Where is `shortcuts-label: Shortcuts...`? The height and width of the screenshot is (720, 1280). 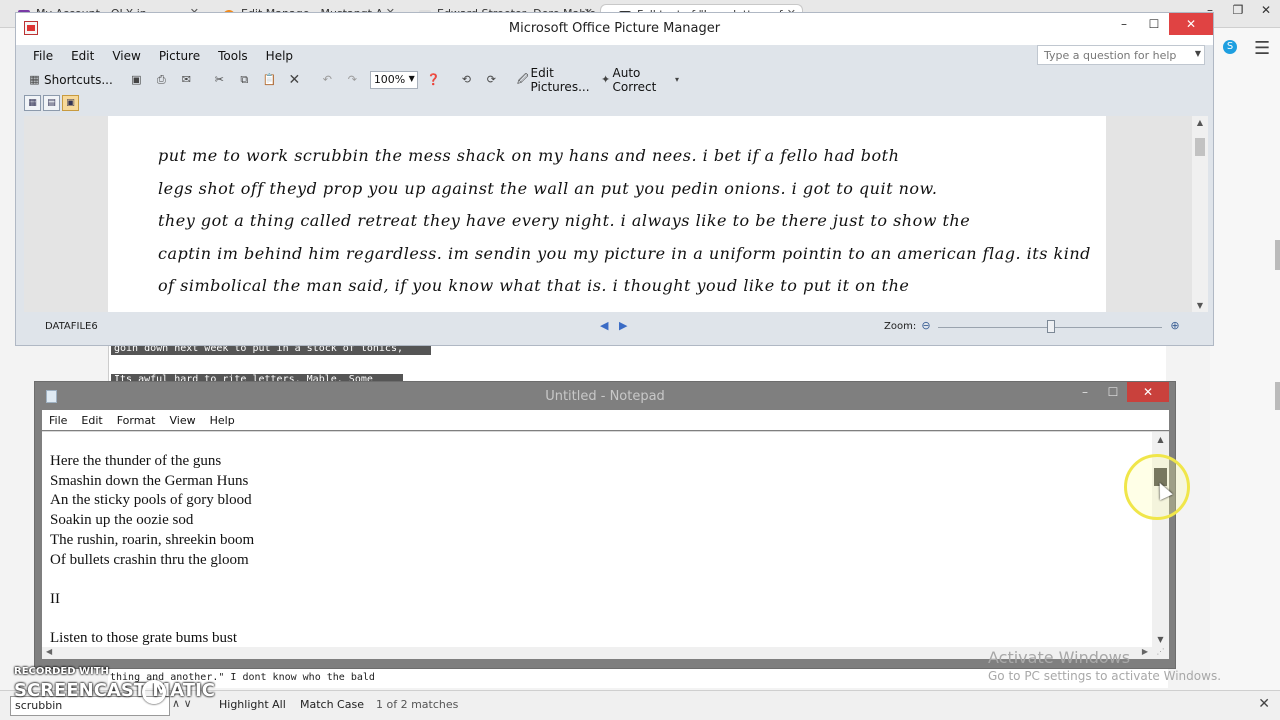 shortcuts-label: Shortcuts... is located at coordinates (78, 80).